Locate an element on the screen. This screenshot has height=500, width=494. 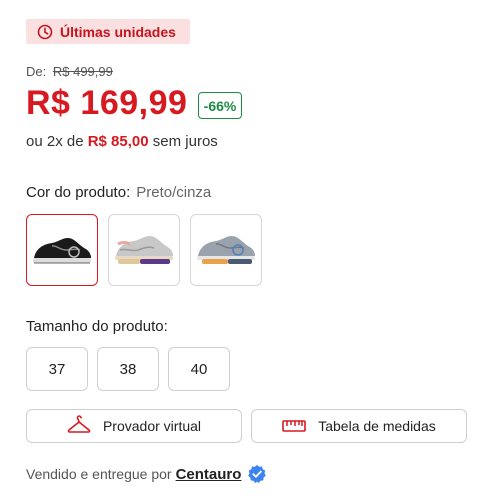
color-label: Cor do produto: Preto/cinza is located at coordinates (118, 192).